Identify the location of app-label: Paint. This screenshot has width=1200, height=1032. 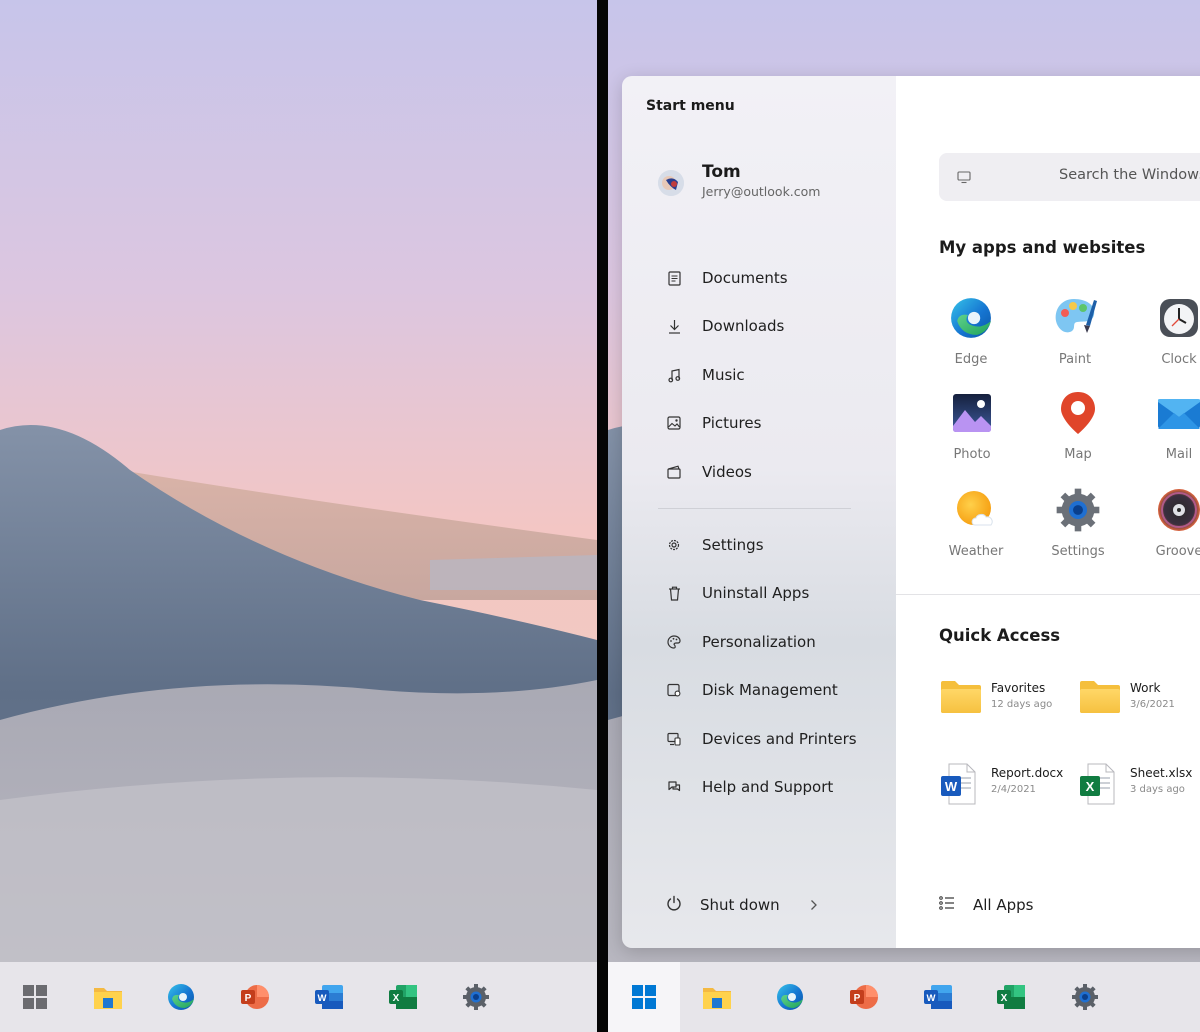
(1075, 359).